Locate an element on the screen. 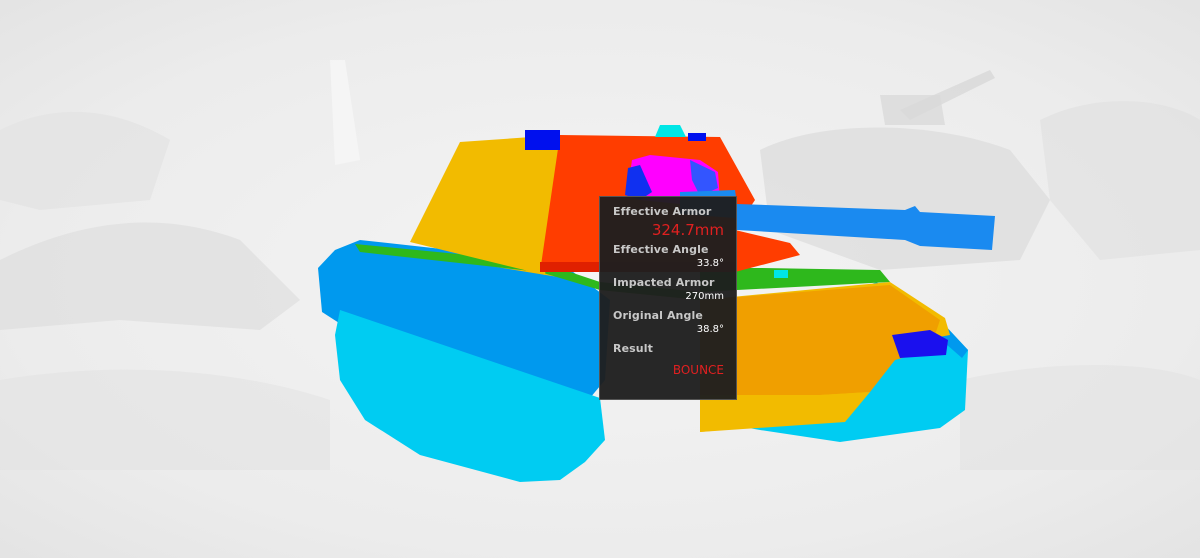 Image resolution: width=1200 pixels, height=558 pixels. impacted-armor-value: 270mm is located at coordinates (704, 296).